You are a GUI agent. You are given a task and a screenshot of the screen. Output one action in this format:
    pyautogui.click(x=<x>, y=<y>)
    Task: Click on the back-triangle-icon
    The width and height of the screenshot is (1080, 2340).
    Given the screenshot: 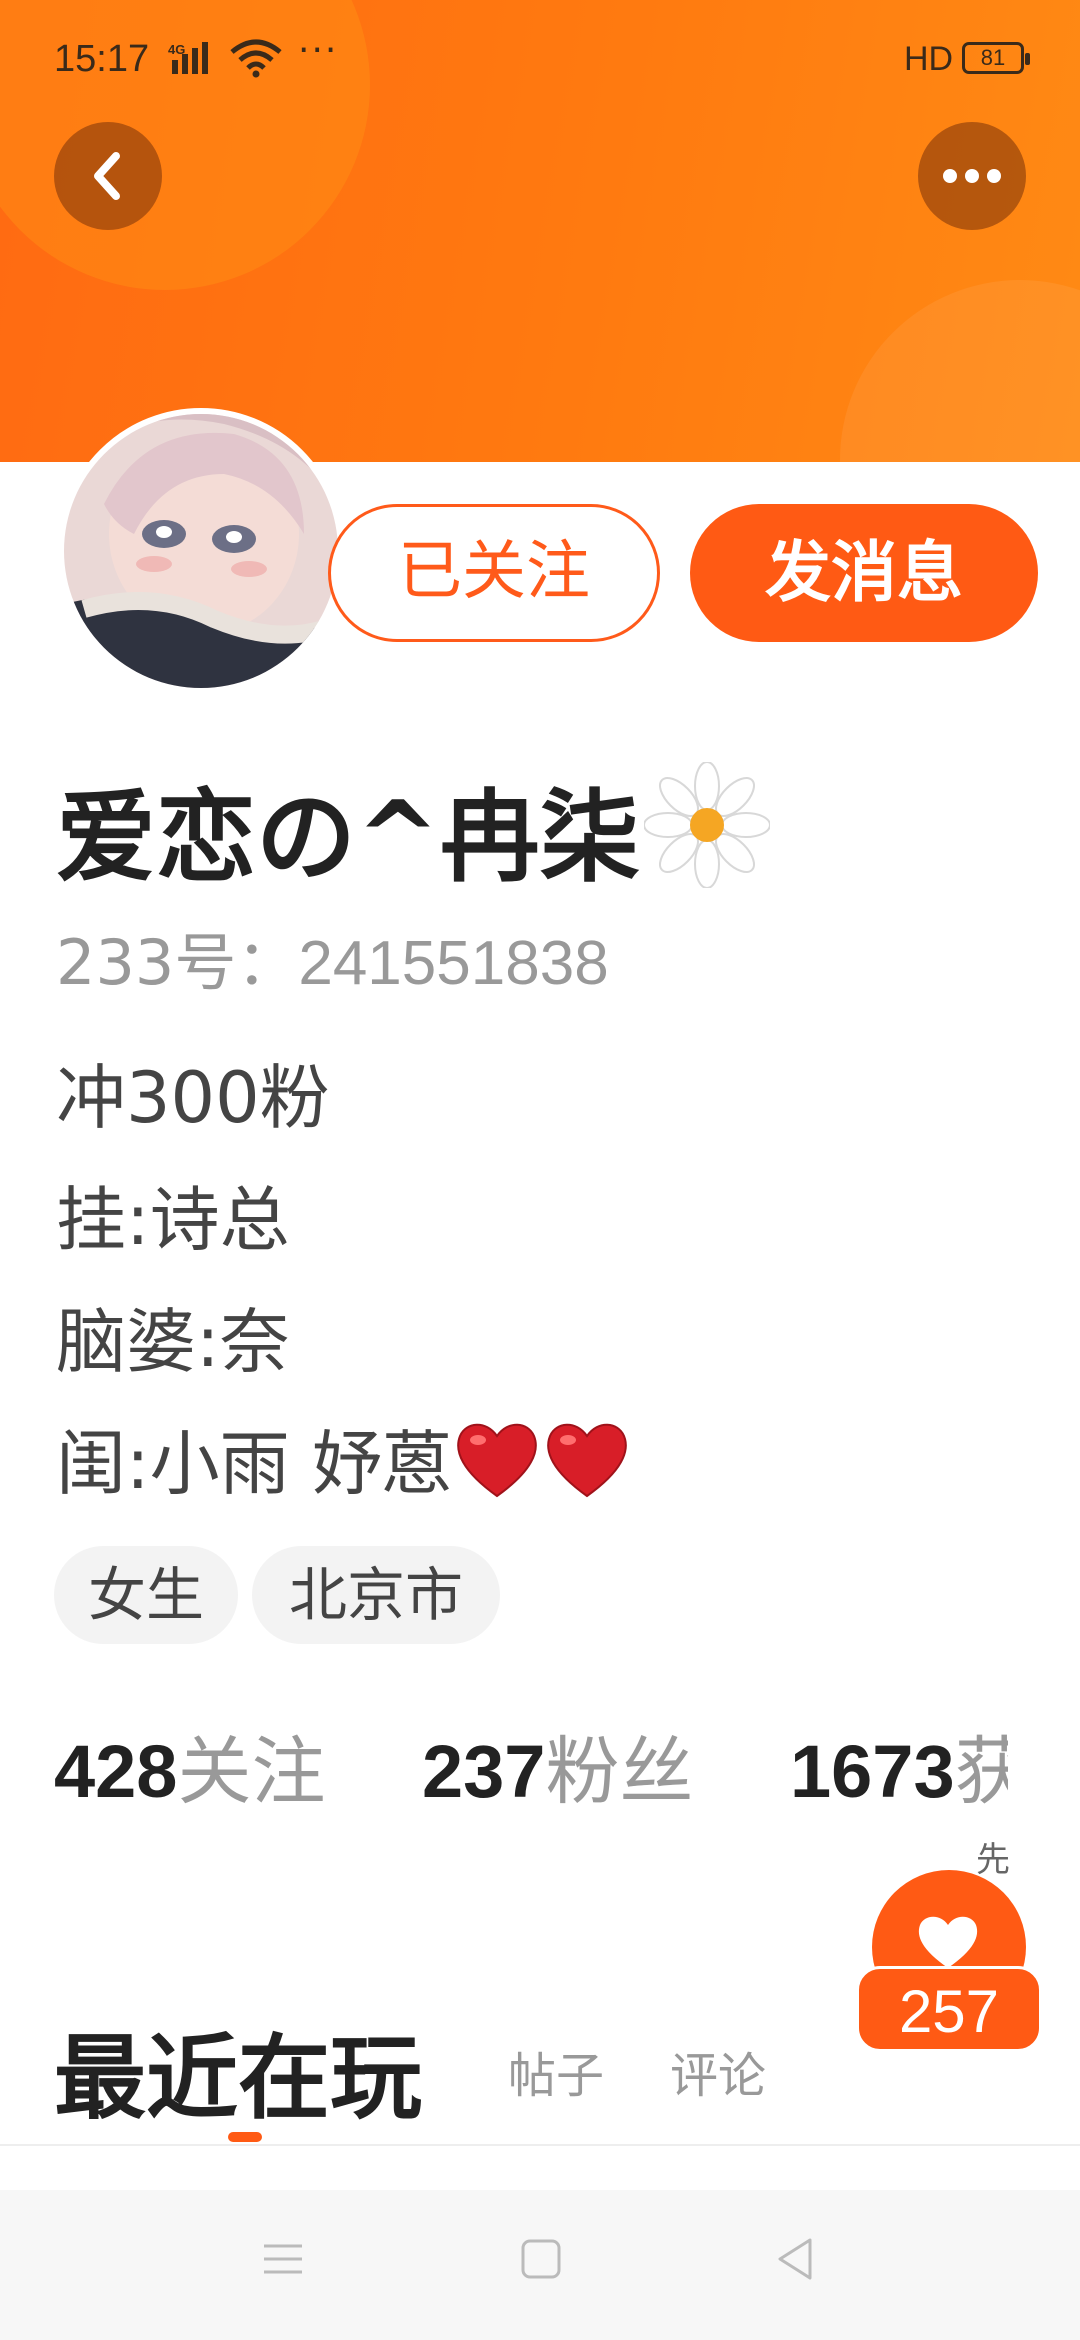 What is the action you would take?
    pyautogui.click(x=795, y=2259)
    